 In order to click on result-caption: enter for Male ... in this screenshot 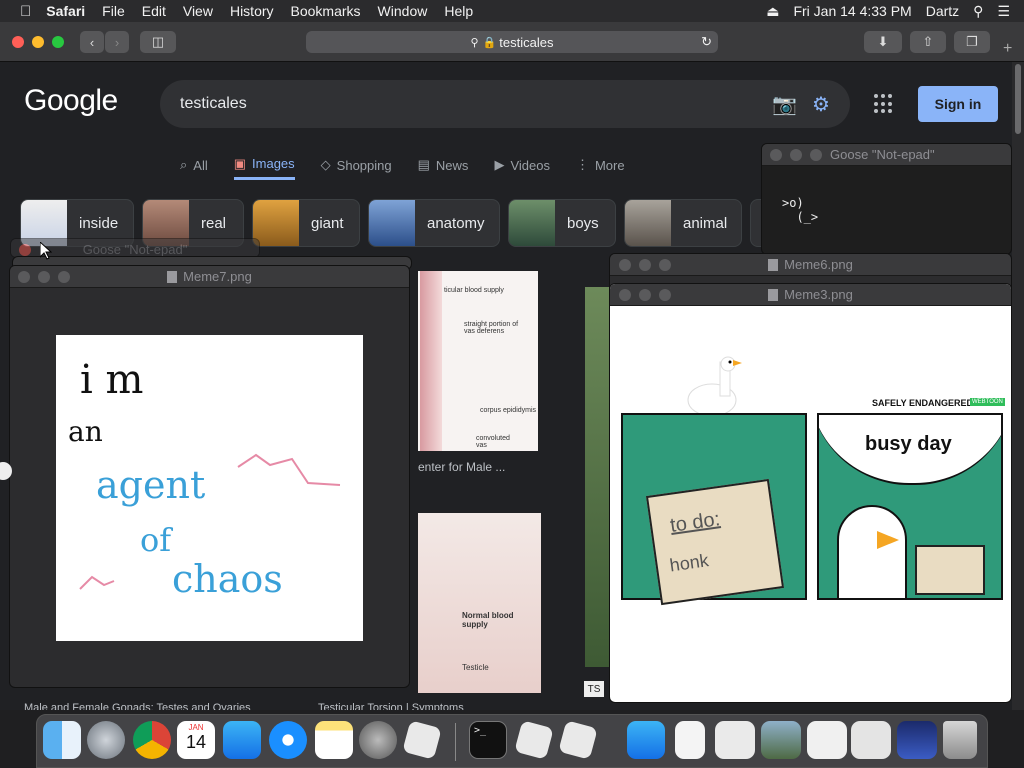, I will do `click(461, 467)`.